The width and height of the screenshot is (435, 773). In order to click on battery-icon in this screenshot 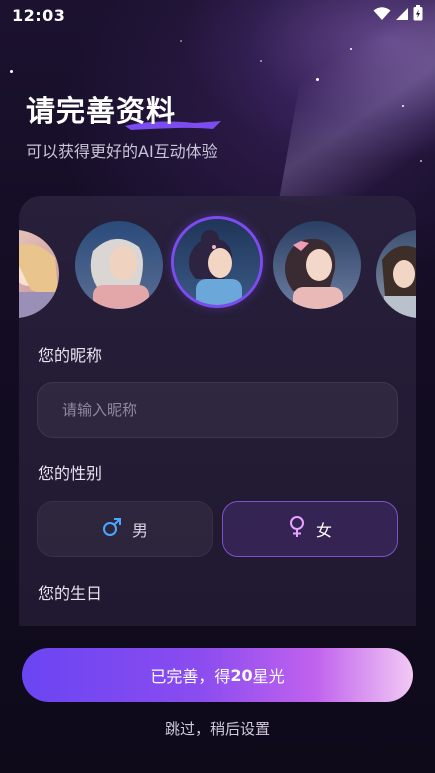, I will do `click(418, 15)`.